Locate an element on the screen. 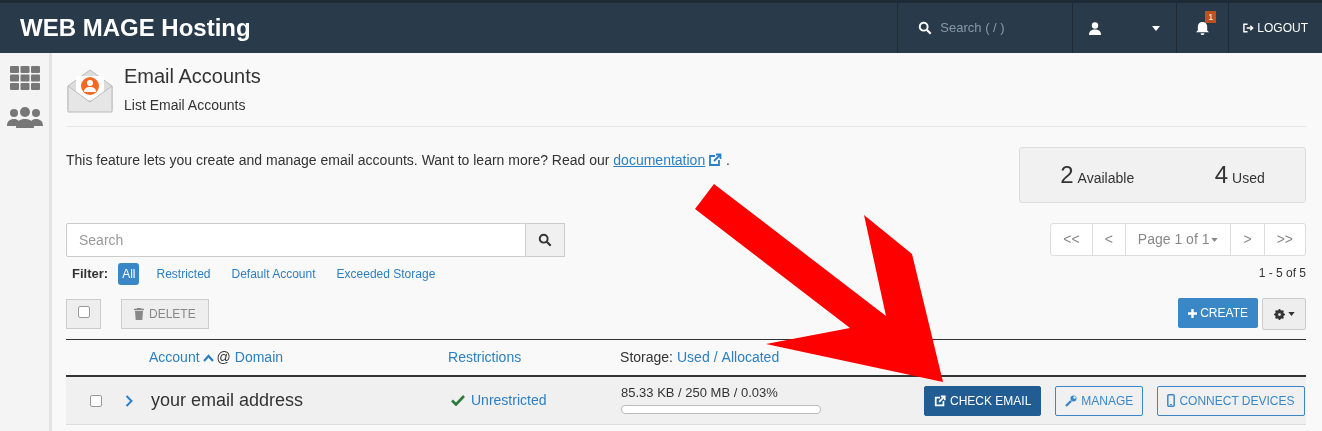 This screenshot has height=431, width=1322. wrench-icon is located at coordinates (1071, 400).